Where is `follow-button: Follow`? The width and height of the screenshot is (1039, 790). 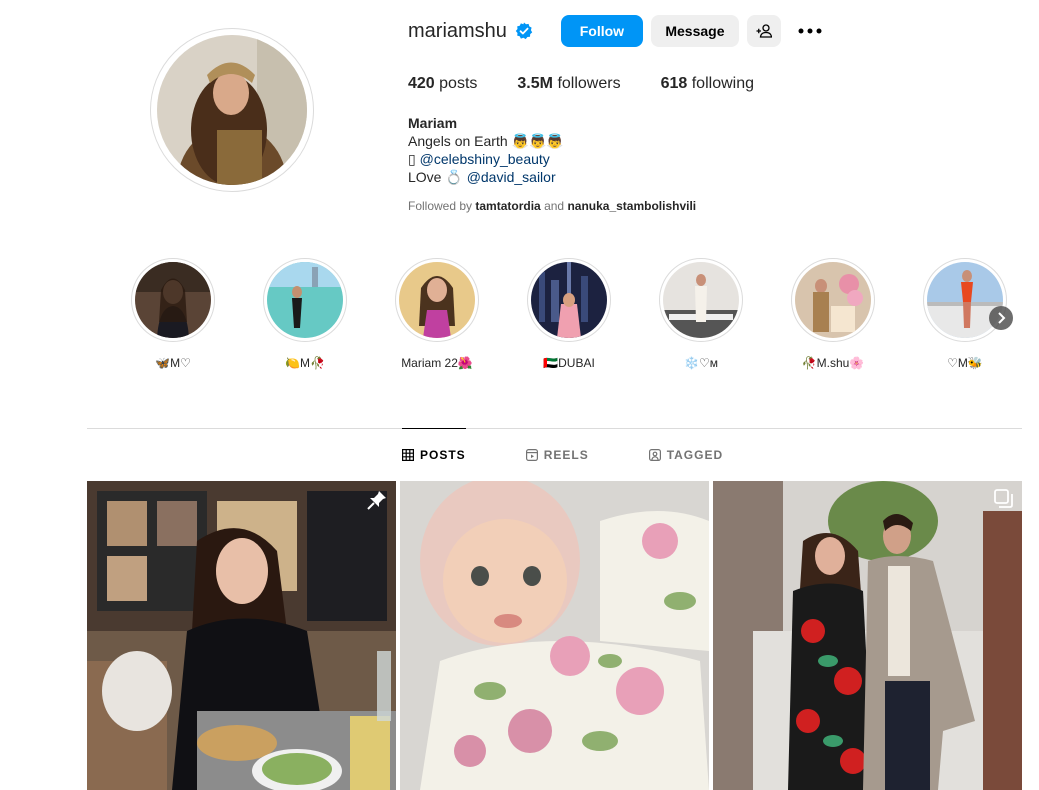 follow-button: Follow is located at coordinates (601, 31).